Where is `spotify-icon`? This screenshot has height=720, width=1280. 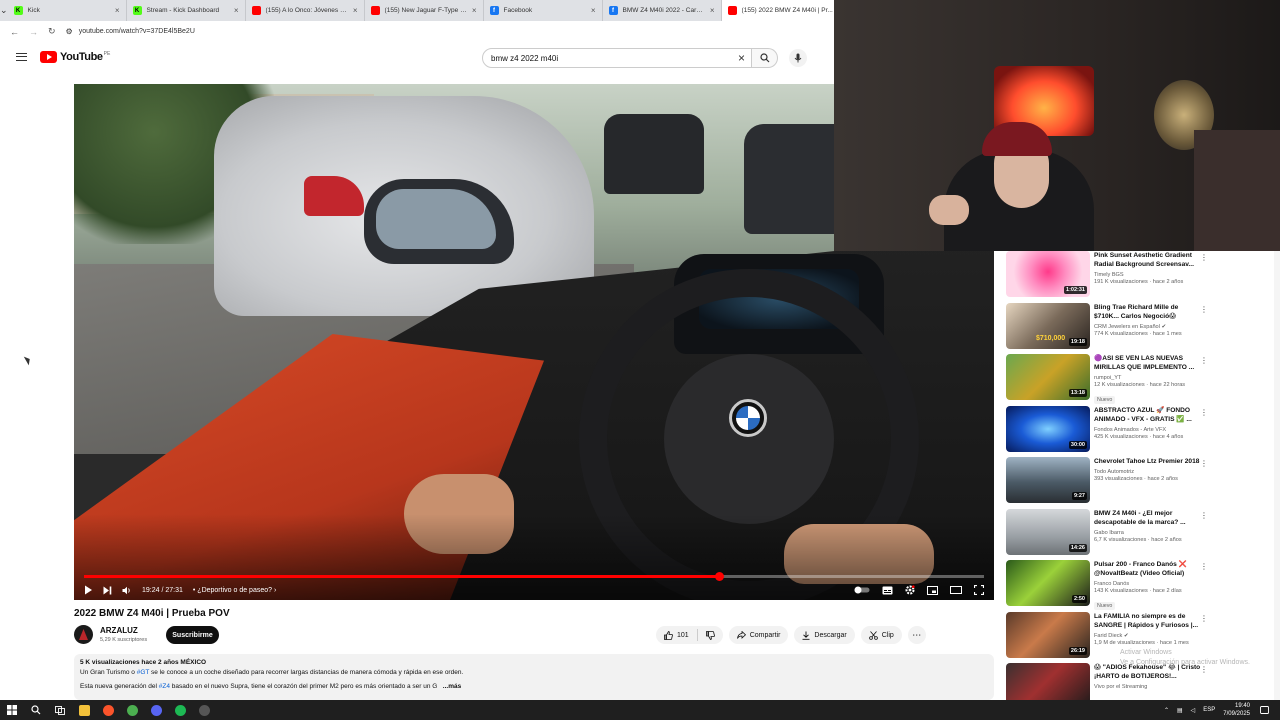
spotify-icon is located at coordinates (180, 710).